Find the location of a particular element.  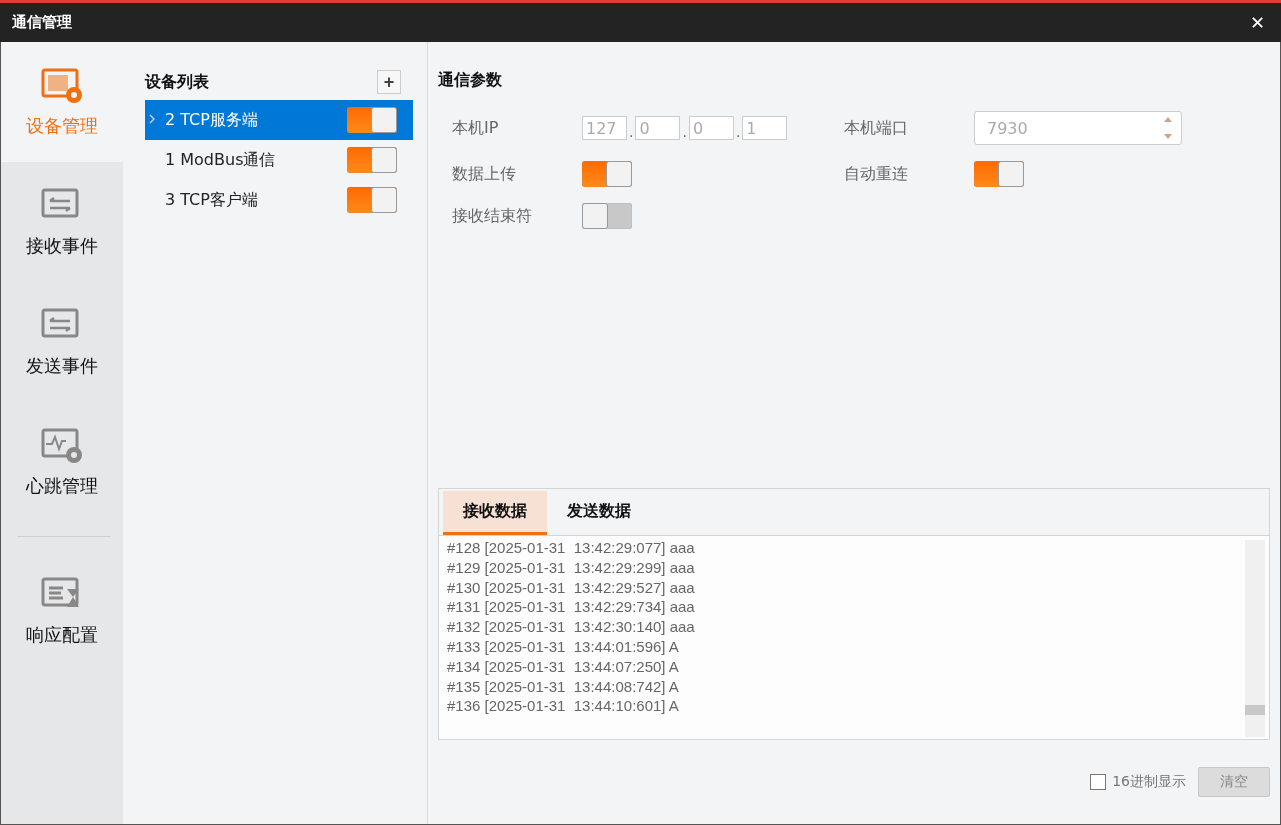

spin-arrows-icon is located at coordinates (1168, 128).